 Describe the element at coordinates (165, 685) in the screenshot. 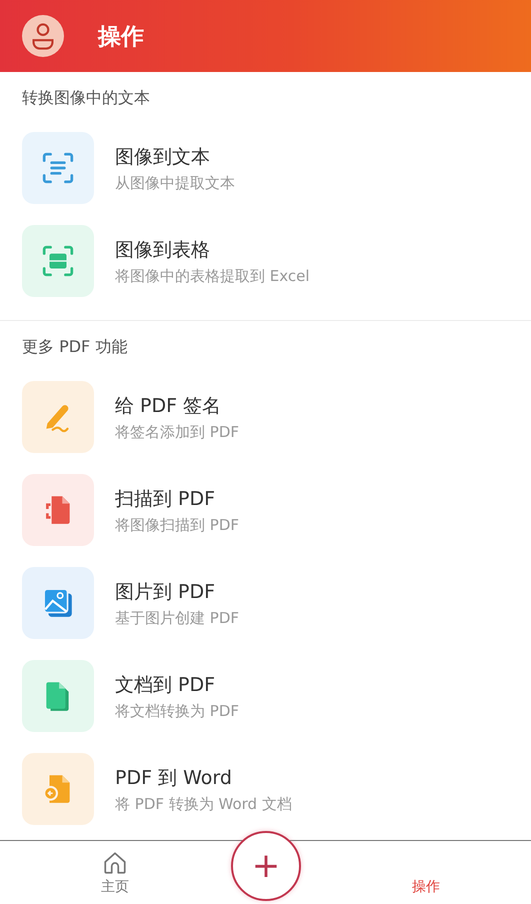

I see `tool-title: 文档到 PDF` at that location.